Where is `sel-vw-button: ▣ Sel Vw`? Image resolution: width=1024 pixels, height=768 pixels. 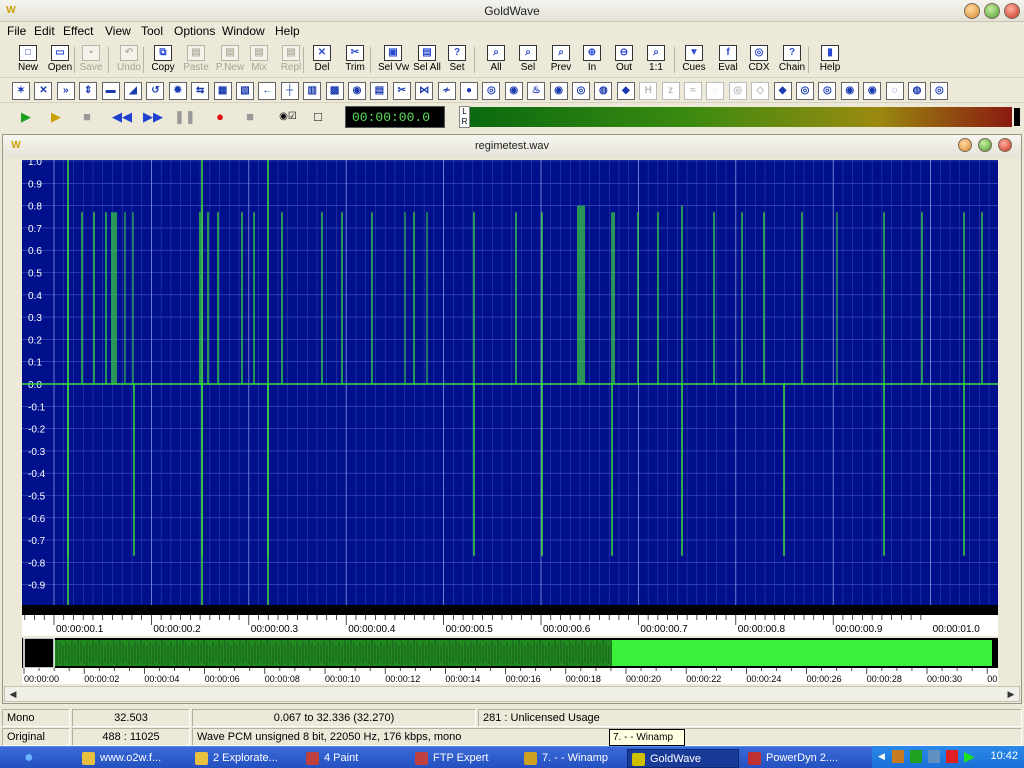
sel-vw-button: ▣ Sel Vw is located at coordinates (393, 60).